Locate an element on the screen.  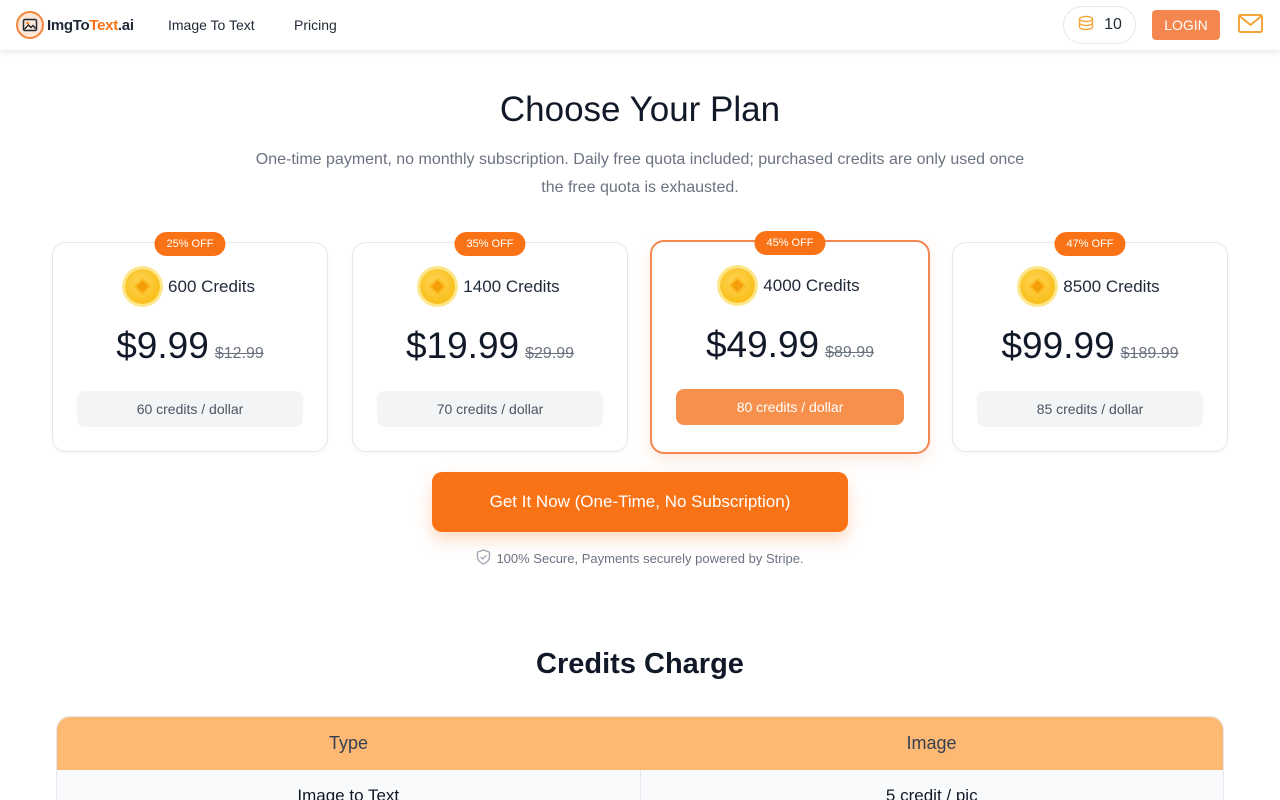
shield-check-icon is located at coordinates (483, 558).